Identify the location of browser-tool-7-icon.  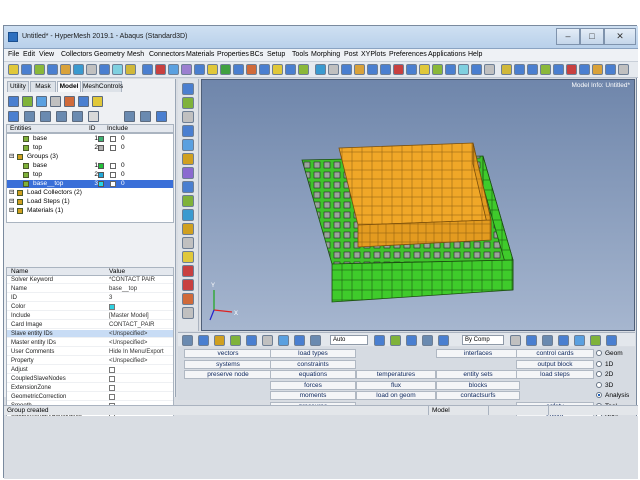
(97, 101).